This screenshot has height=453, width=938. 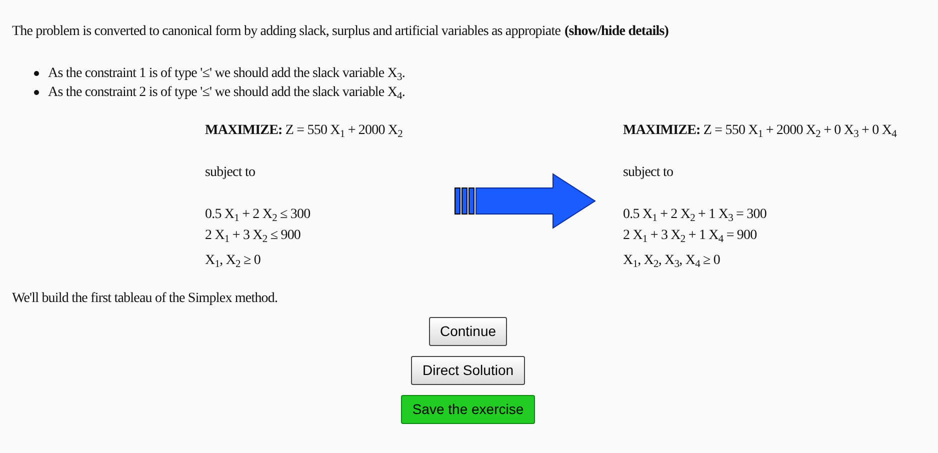 What do you see at coordinates (227, 74) in the screenshot?
I see `detail-text: As the constraint 1 is of type '≤' we should add the slack variable X$_{3}$.` at bounding box center [227, 74].